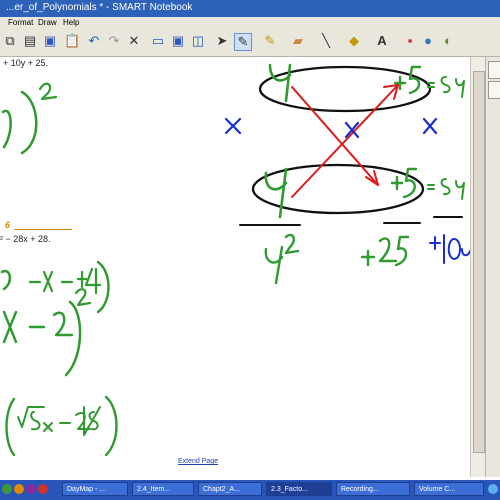 The width and height of the screenshot is (500, 500). Describe the element at coordinates (30, 41) in the screenshot. I see `document-icon: ▤` at that location.